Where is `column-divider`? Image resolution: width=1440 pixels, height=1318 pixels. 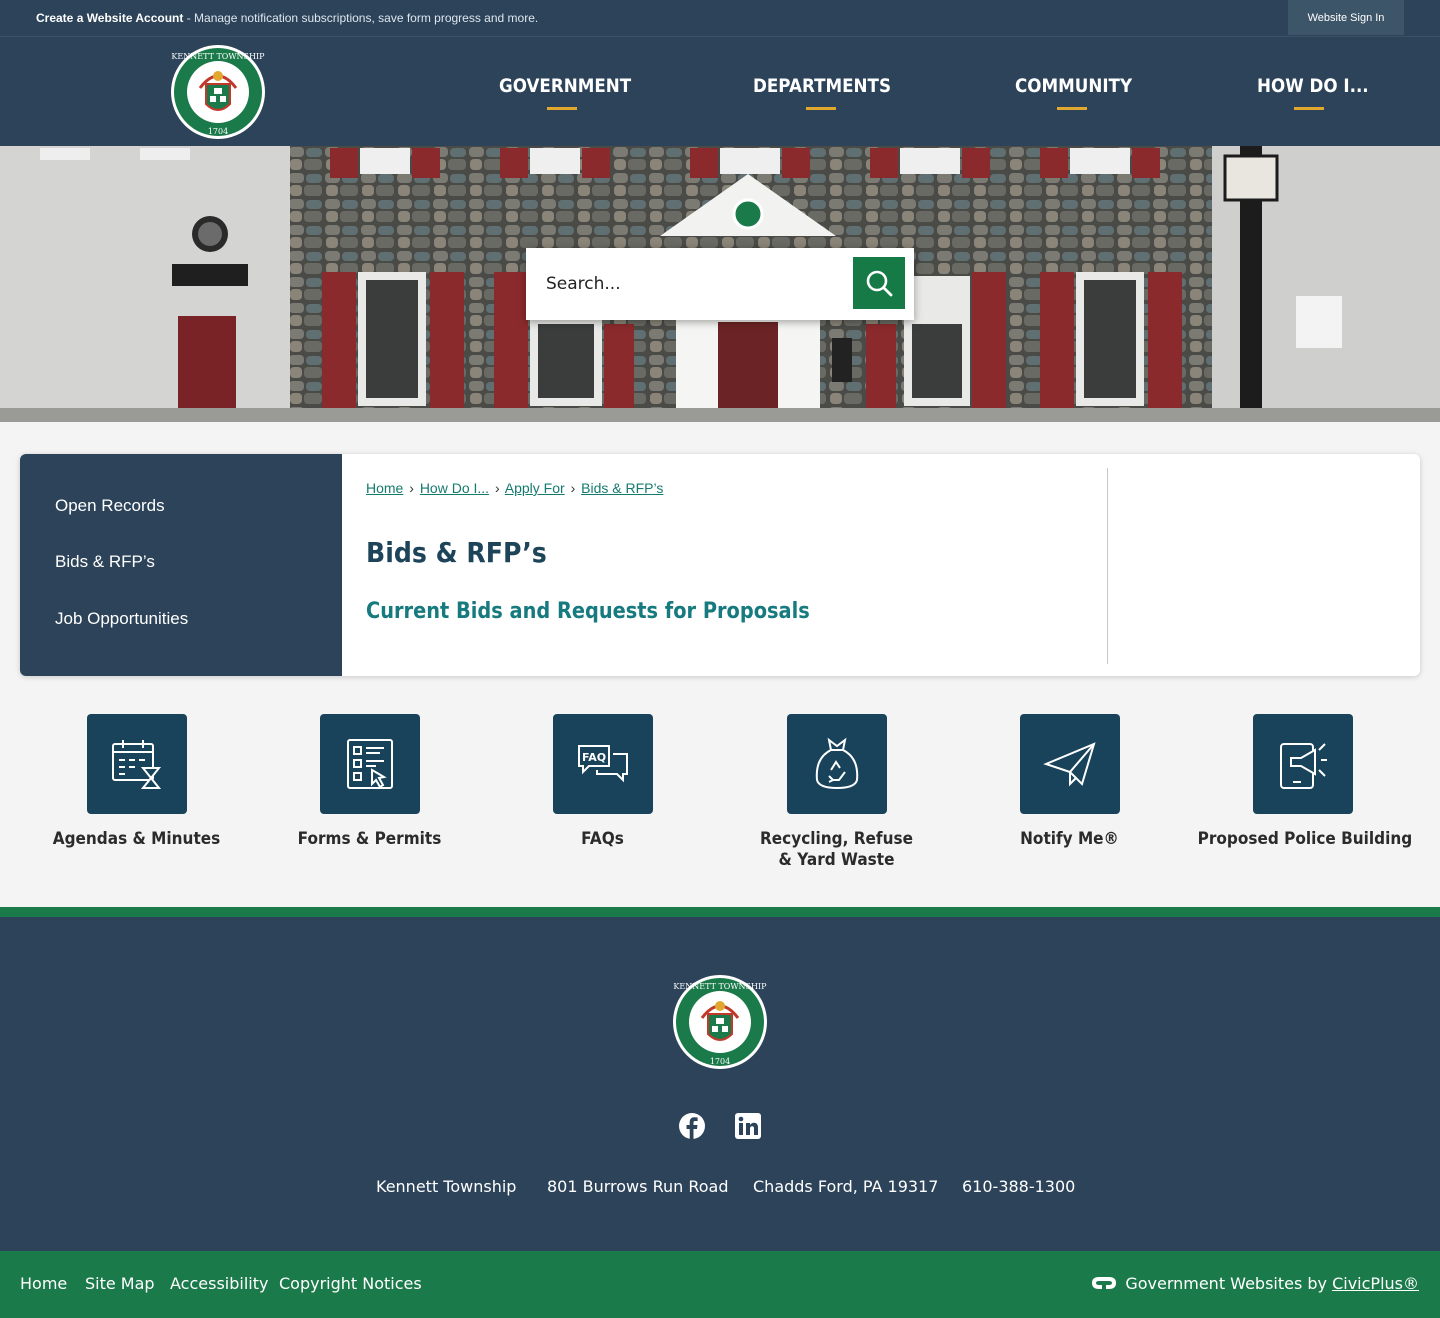 column-divider is located at coordinates (1107, 566).